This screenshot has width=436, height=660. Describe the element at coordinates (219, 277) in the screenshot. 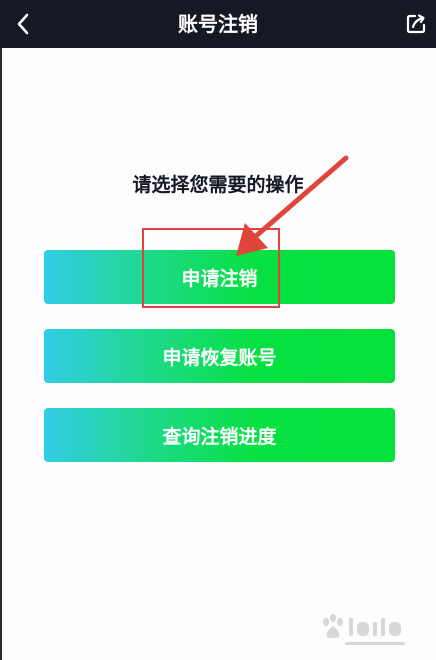

I see `apply-deletion-button: 申请注销` at that location.